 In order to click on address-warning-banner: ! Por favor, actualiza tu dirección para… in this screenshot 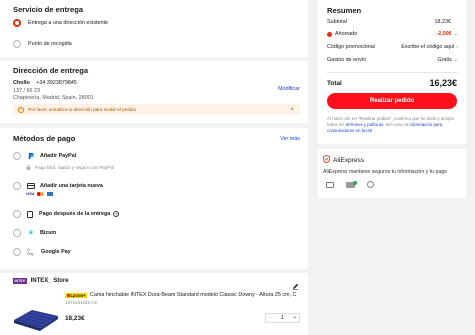, I will do `click(156, 109)`.